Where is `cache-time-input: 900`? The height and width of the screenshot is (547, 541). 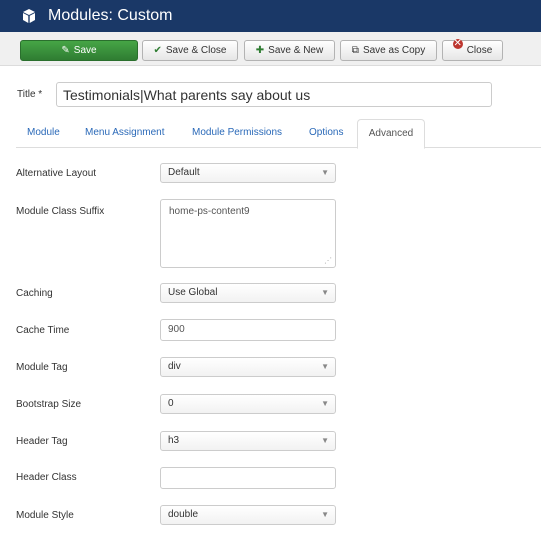
cache-time-input: 900 is located at coordinates (248, 330).